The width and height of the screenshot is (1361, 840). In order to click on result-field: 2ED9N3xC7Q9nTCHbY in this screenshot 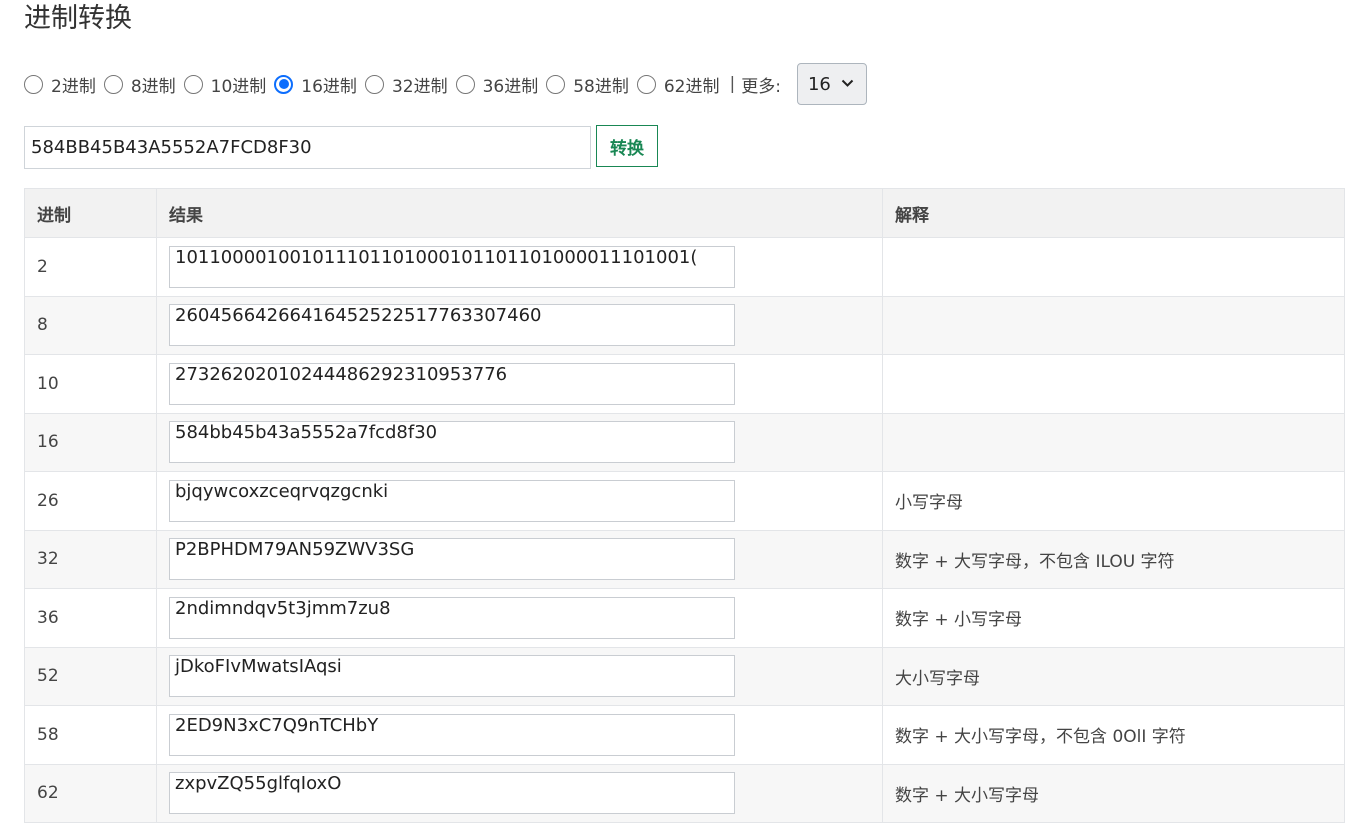, I will do `click(452, 734)`.